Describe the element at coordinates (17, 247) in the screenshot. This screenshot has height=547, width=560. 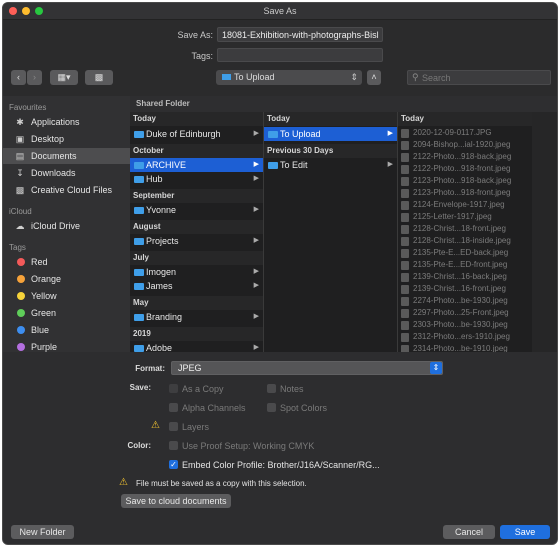
I see `sidebar-header-tags: Tags` at that location.